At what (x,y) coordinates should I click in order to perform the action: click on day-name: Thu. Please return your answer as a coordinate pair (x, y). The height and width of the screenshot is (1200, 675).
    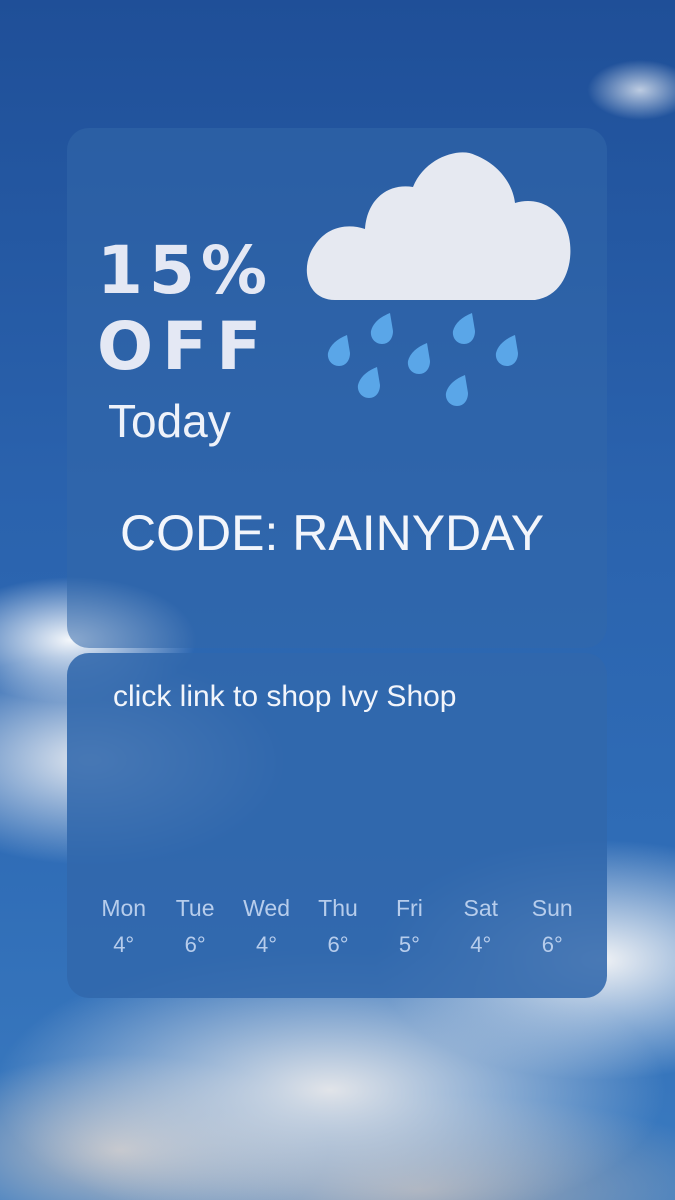
    Looking at the image, I should click on (338, 908).